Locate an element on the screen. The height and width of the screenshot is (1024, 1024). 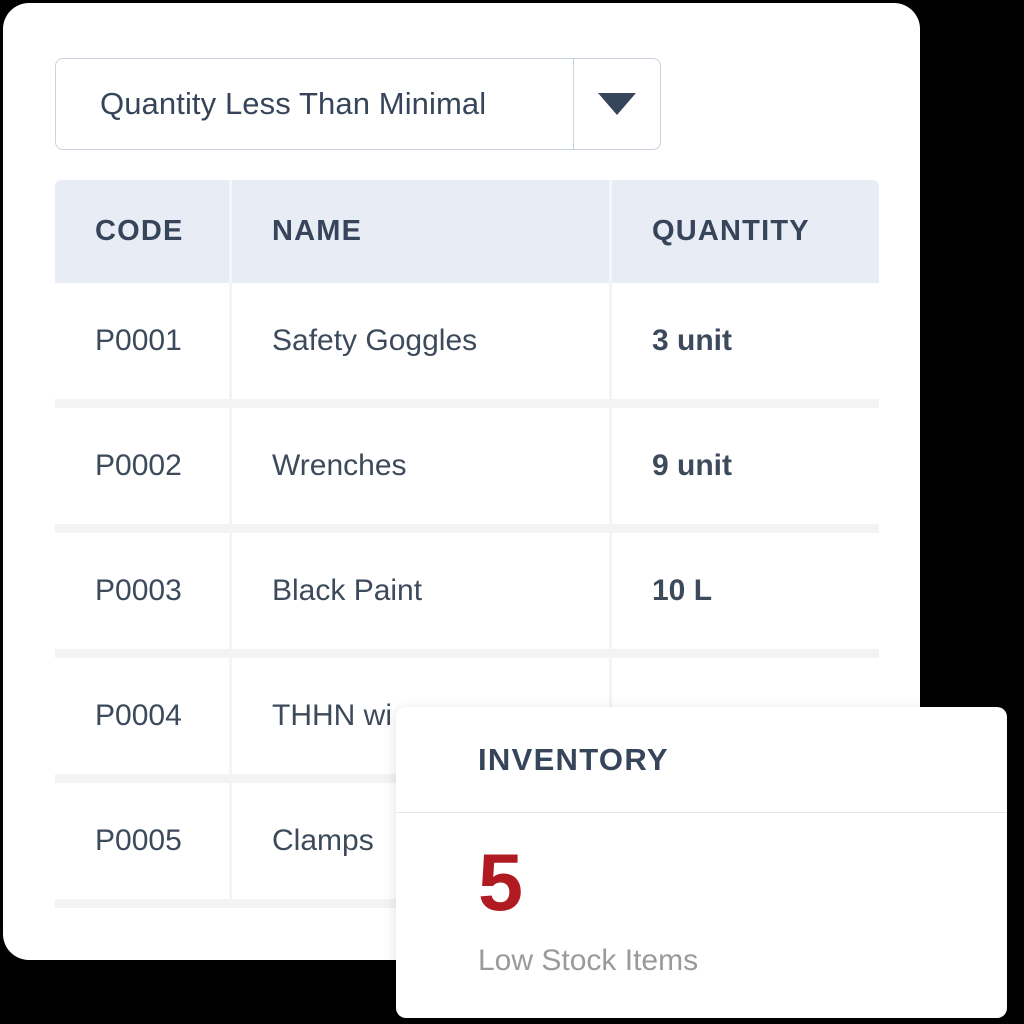
table-header: CODE NAME QUANTITY is located at coordinates (467, 231).